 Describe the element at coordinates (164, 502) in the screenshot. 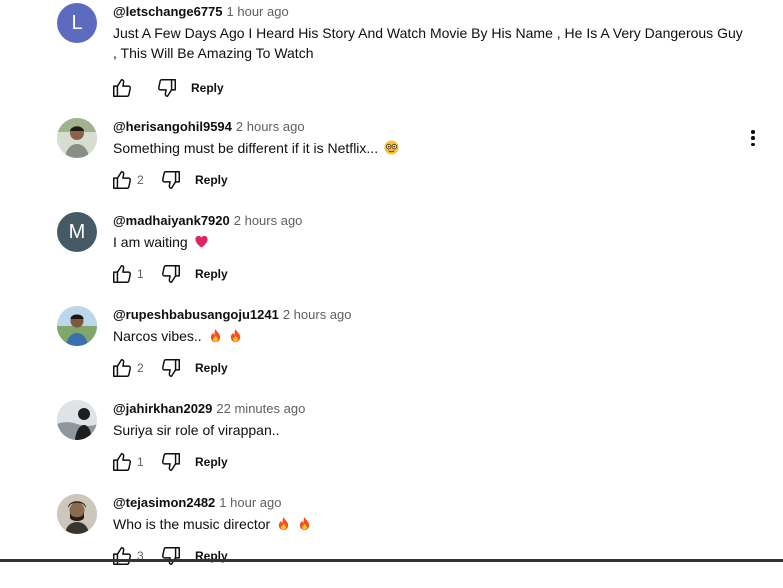

I see `comment-author: @tejasimon2482` at that location.